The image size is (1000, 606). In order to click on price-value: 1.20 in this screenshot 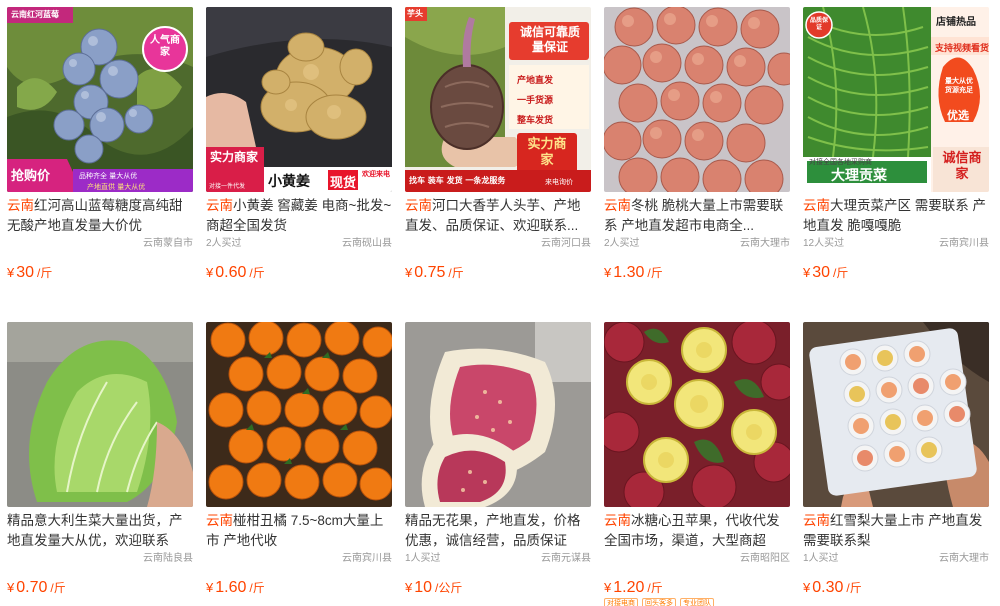, I will do `click(629, 587)`.